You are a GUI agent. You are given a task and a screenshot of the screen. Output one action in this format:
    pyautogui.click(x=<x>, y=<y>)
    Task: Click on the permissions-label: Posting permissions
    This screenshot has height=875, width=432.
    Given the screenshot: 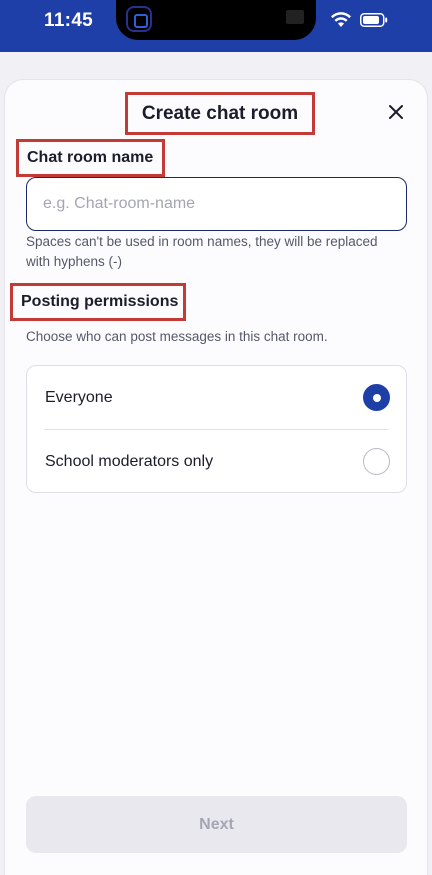 What is the action you would take?
    pyautogui.click(x=100, y=301)
    